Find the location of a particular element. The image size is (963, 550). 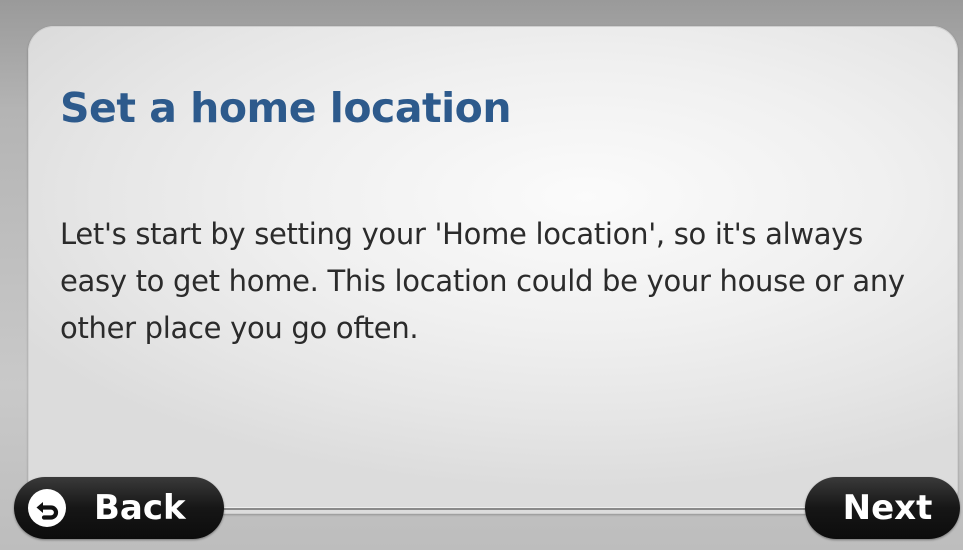

next-button-label: Next is located at coordinates (887, 508).